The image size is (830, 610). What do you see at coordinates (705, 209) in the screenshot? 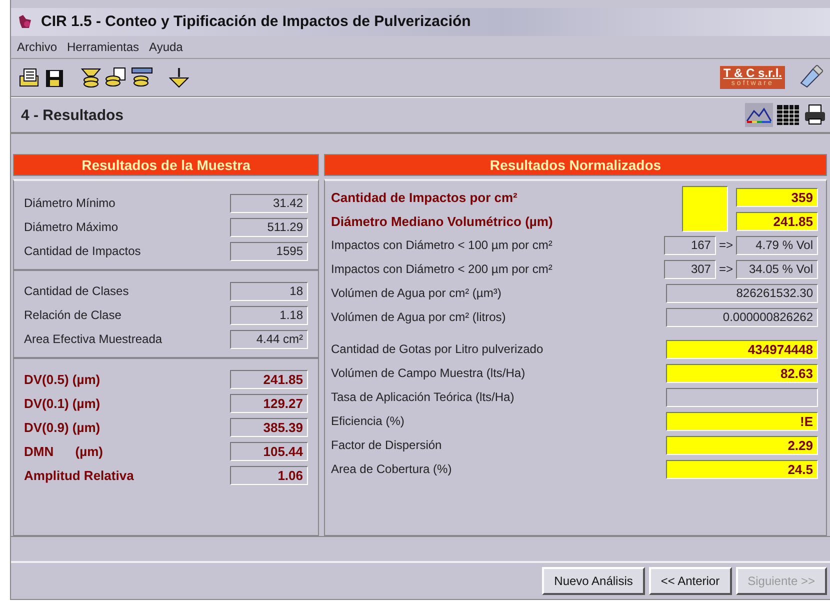
I see `color-swatch` at bounding box center [705, 209].